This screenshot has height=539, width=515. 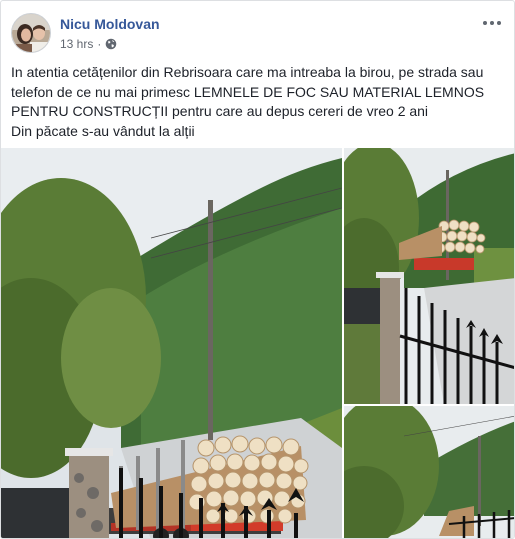 What do you see at coordinates (76, 44) in the screenshot?
I see `post-timestamp: 13 hrs` at bounding box center [76, 44].